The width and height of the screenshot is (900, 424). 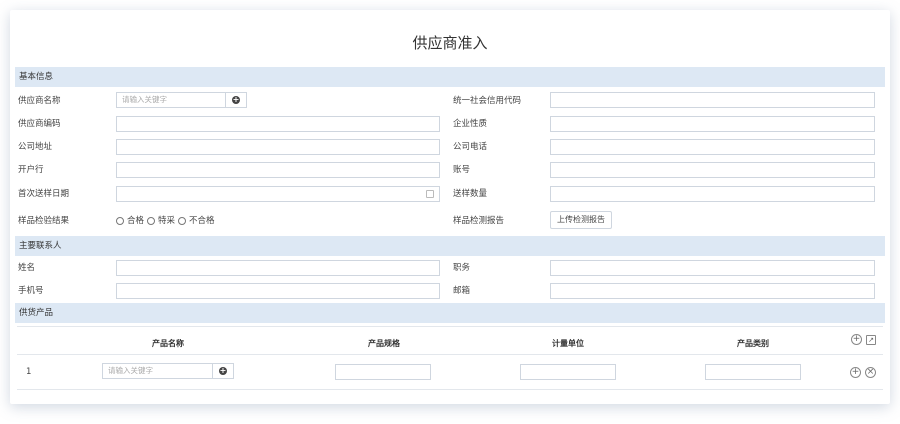 I want to click on product-name-add-button: +, so click(x=223, y=371).